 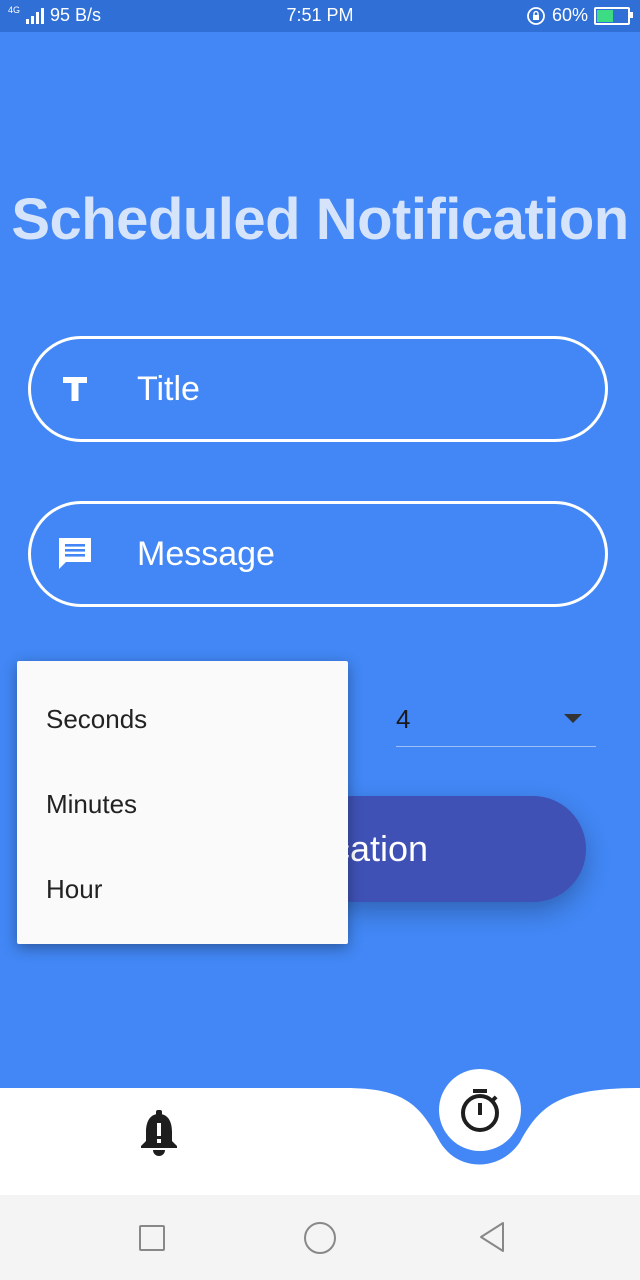 What do you see at coordinates (492, 1237) in the screenshot?
I see `back-icon` at bounding box center [492, 1237].